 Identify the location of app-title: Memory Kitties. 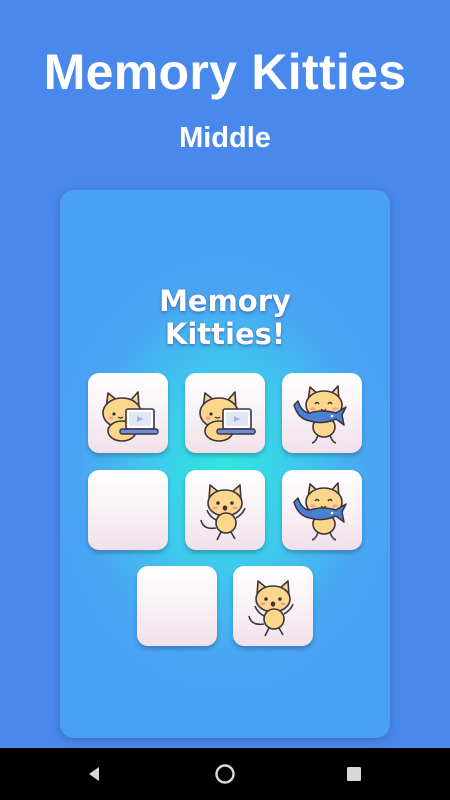
(225, 72).